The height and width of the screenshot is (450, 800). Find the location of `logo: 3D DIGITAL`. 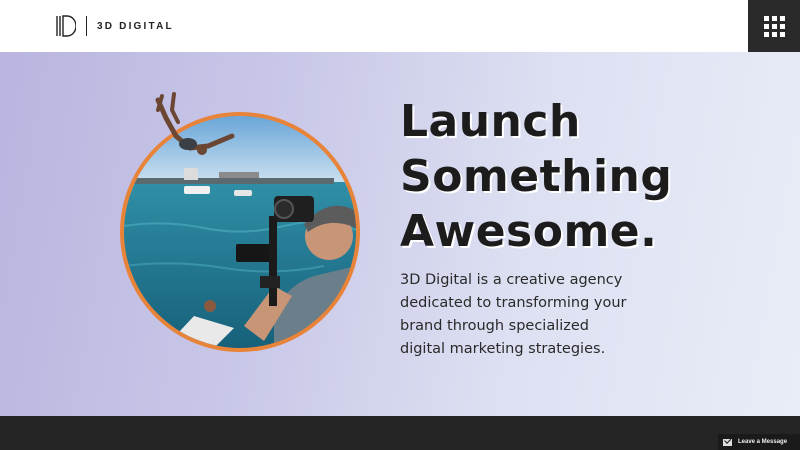

logo: 3D DIGITAL is located at coordinates (115, 26).